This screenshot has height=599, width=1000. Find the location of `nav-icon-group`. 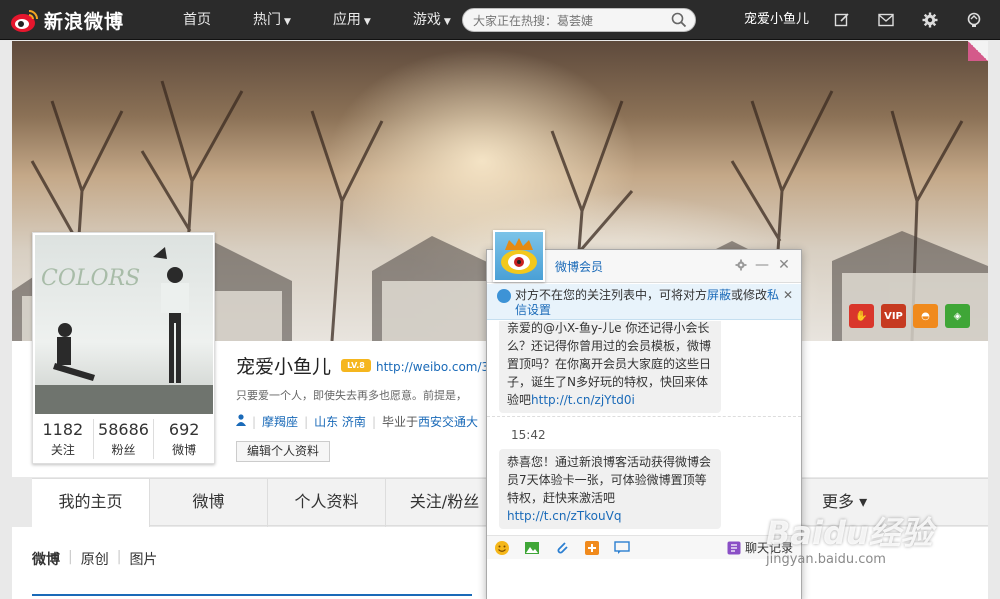

nav-icon-group is located at coordinates (908, 20).